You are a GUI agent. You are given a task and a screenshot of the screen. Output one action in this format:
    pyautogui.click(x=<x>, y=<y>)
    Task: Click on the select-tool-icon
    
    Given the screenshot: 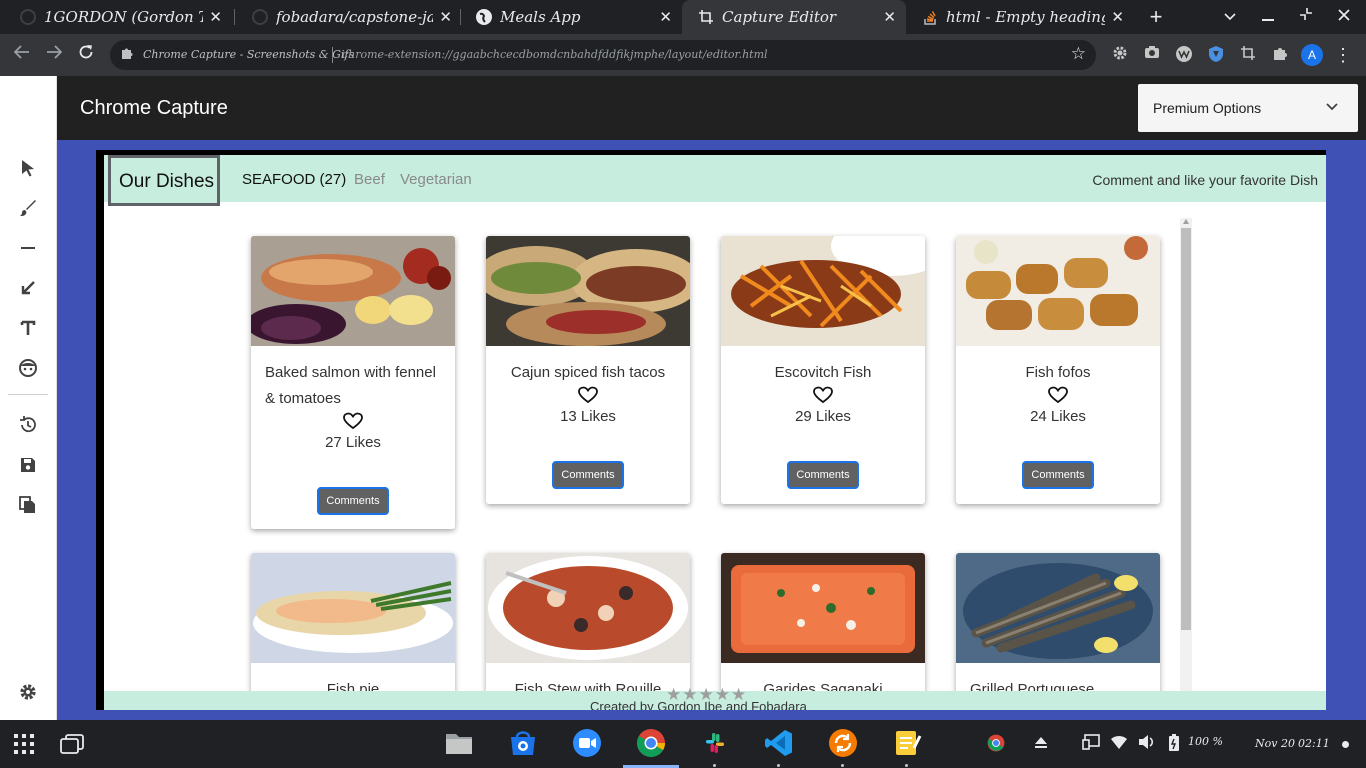 What is the action you would take?
    pyautogui.click(x=28, y=168)
    